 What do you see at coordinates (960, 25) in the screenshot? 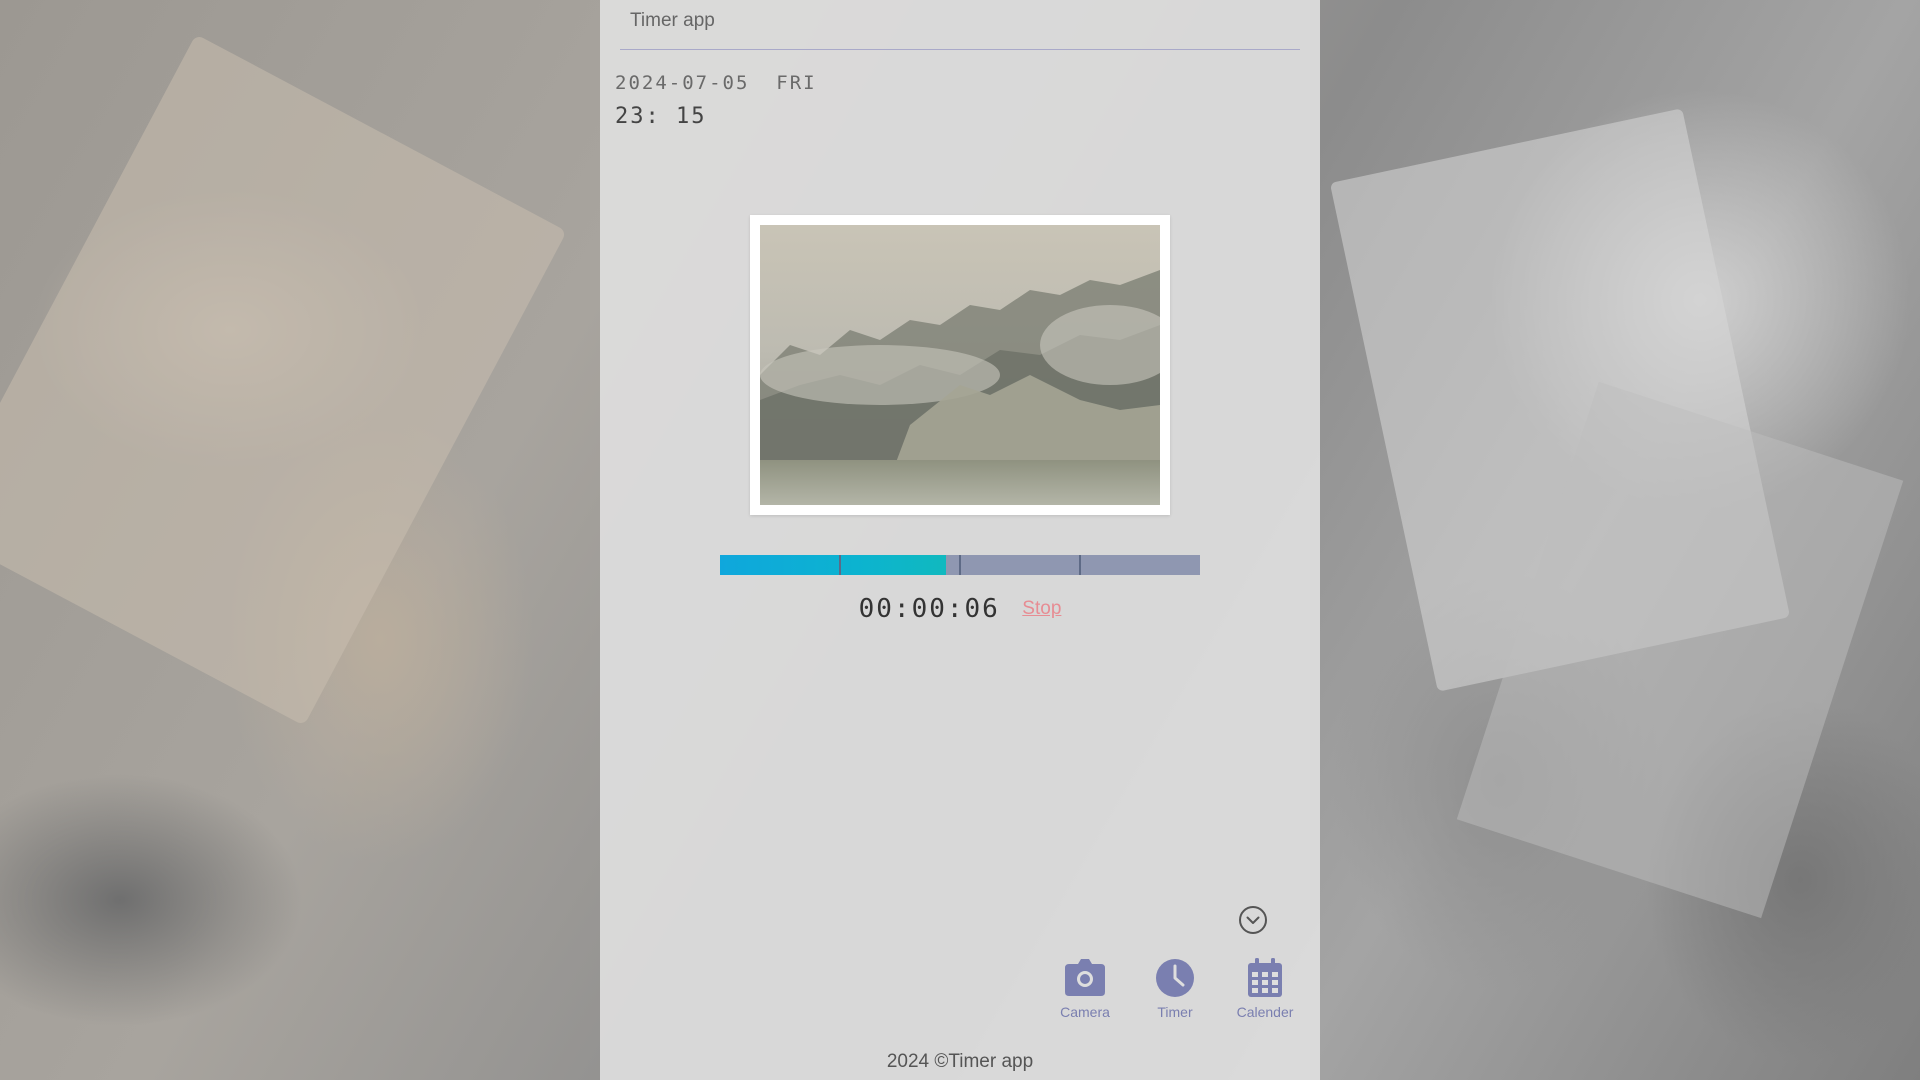
I see `app-header: Timer app` at bounding box center [960, 25].